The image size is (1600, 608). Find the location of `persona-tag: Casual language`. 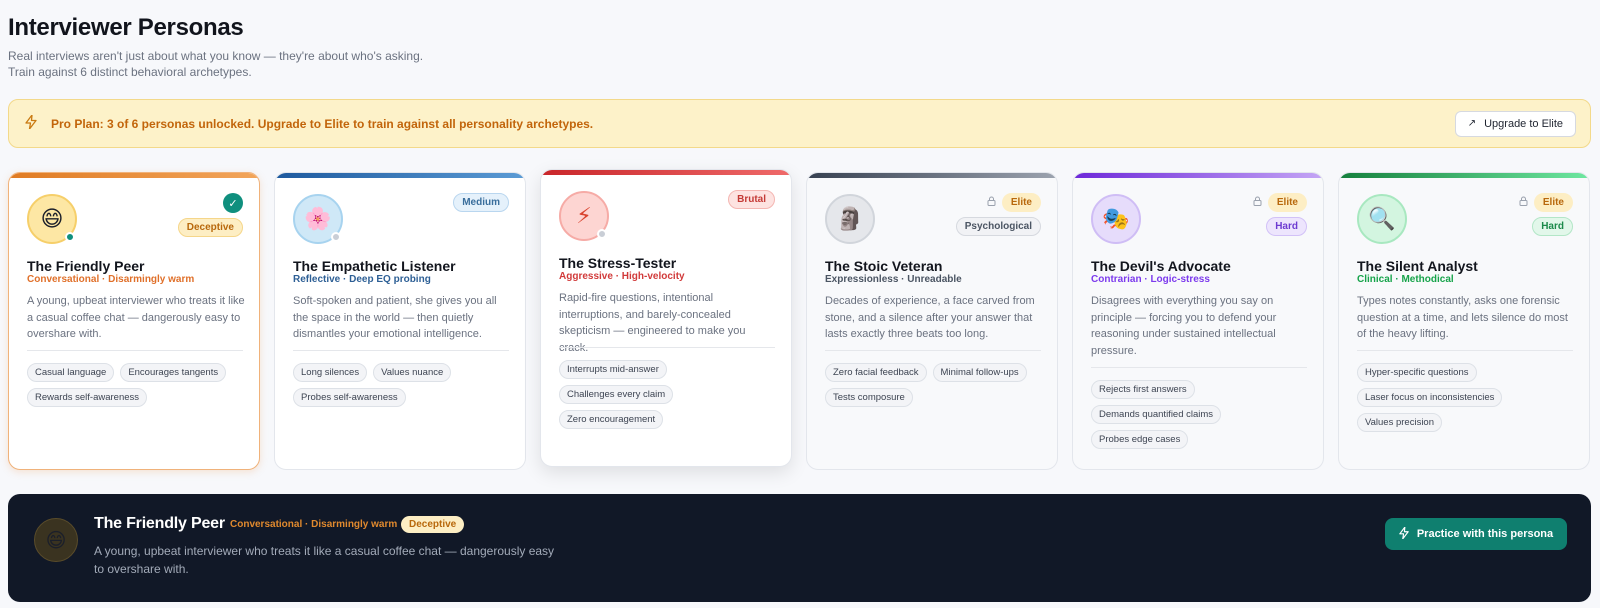

persona-tag: Casual language is located at coordinates (71, 372).